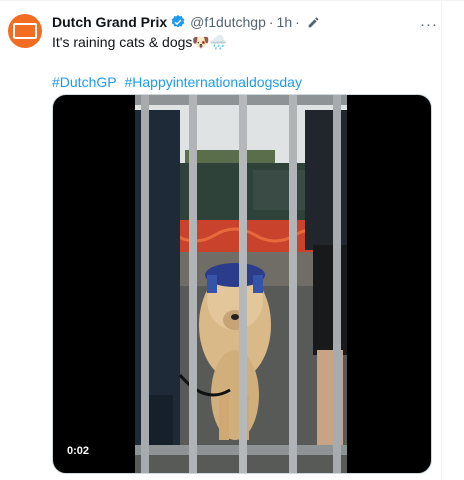 This screenshot has height=480, width=464. What do you see at coordinates (78, 451) in the screenshot?
I see `video-duration: 0:02` at bounding box center [78, 451].